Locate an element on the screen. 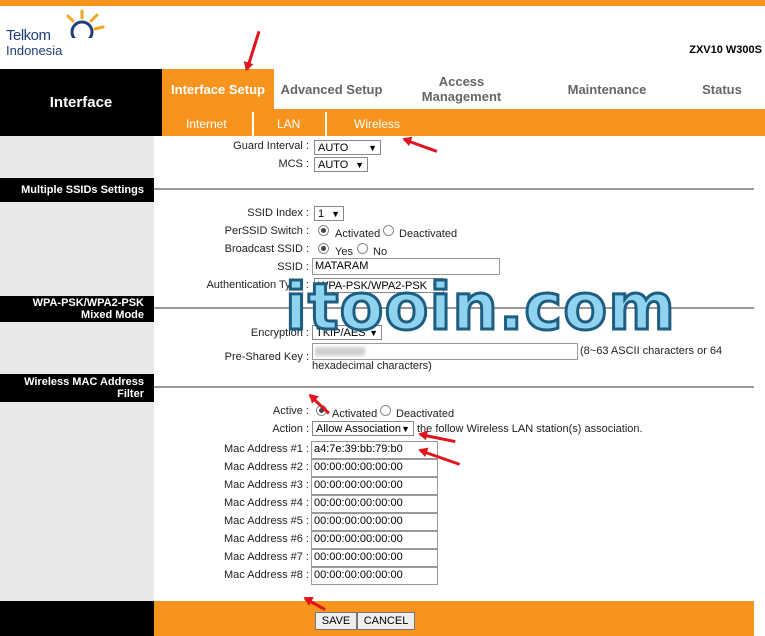 Image resolution: width=765 pixels, height=636 pixels. tab-access-management: Access Management is located at coordinates (461, 89).